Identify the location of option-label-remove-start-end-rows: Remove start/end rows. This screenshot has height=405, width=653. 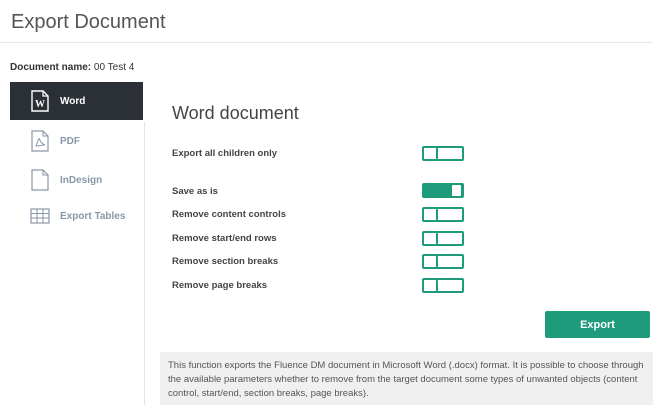
(224, 238).